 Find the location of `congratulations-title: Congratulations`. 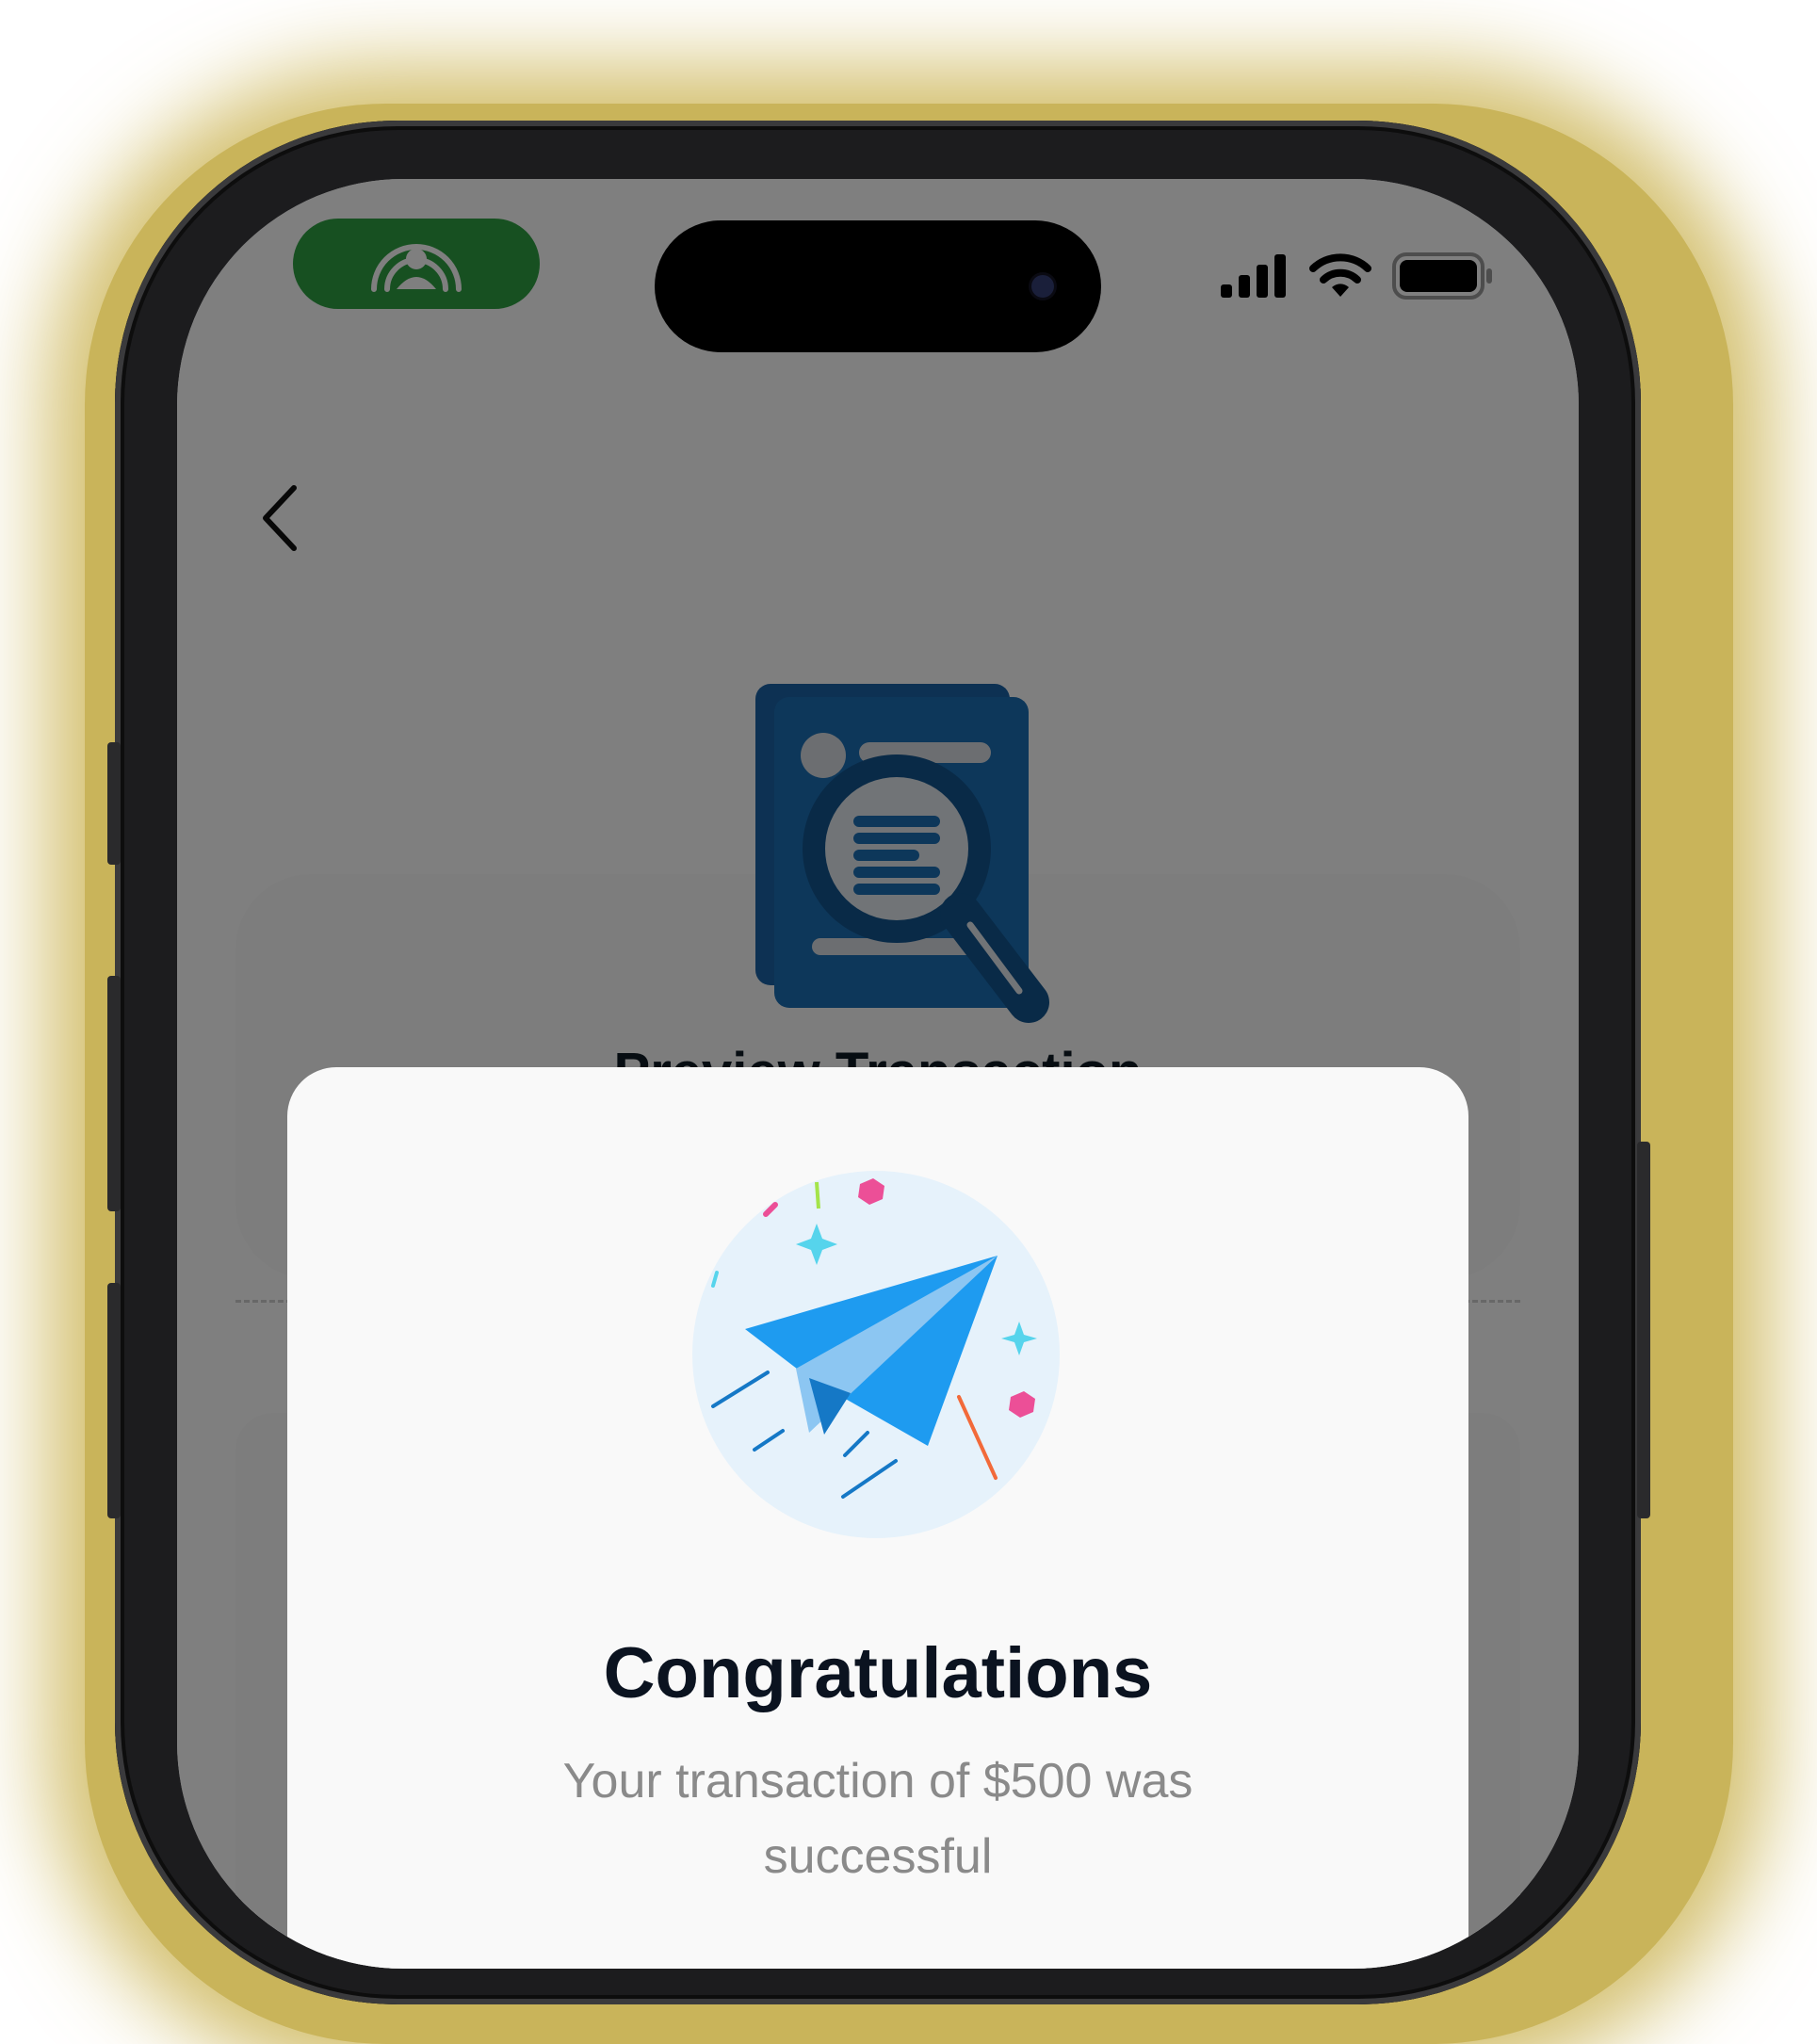

congratulations-title: Congratulations is located at coordinates (878, 1673).